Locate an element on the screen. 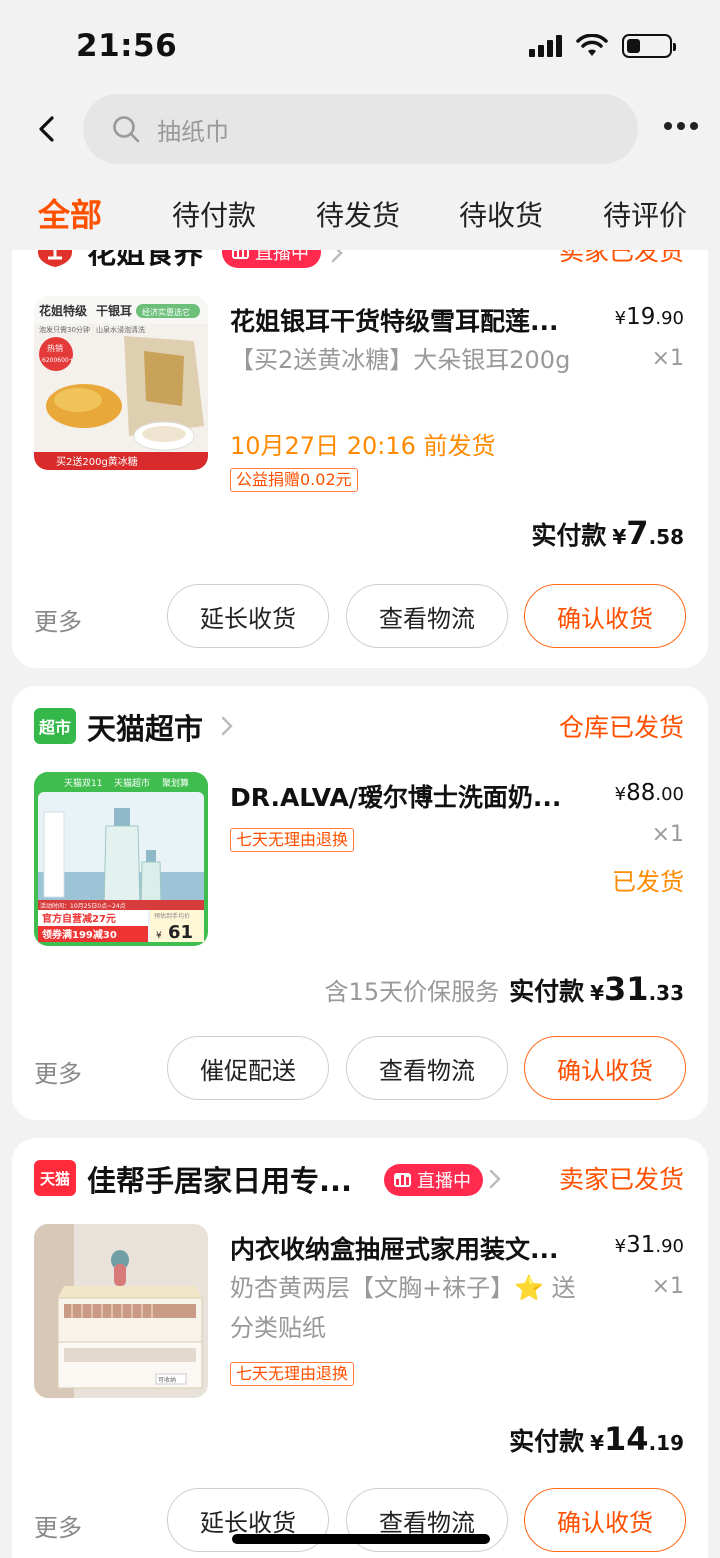  thumb-text: 山泉水浸泡清洗 is located at coordinates (120, 329).